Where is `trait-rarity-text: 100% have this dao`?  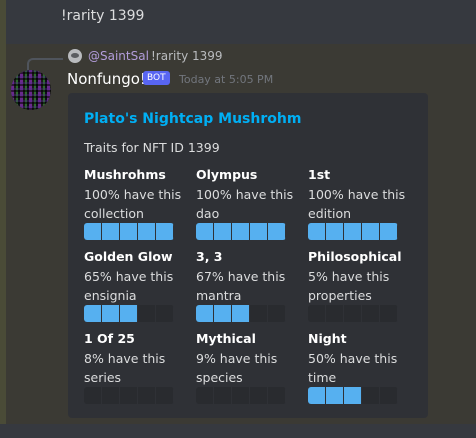 trait-rarity-text: 100% have this dao is located at coordinates (245, 204).